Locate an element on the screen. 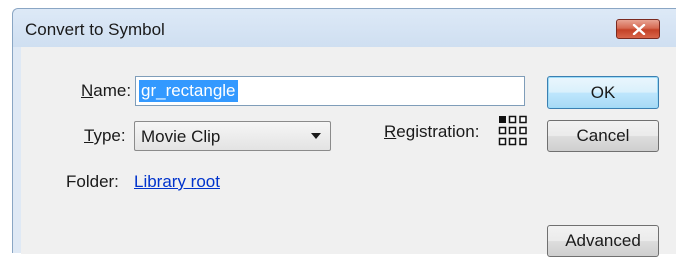 The height and width of the screenshot is (257, 676). type-select-value: Movie Clip is located at coordinates (181, 136).